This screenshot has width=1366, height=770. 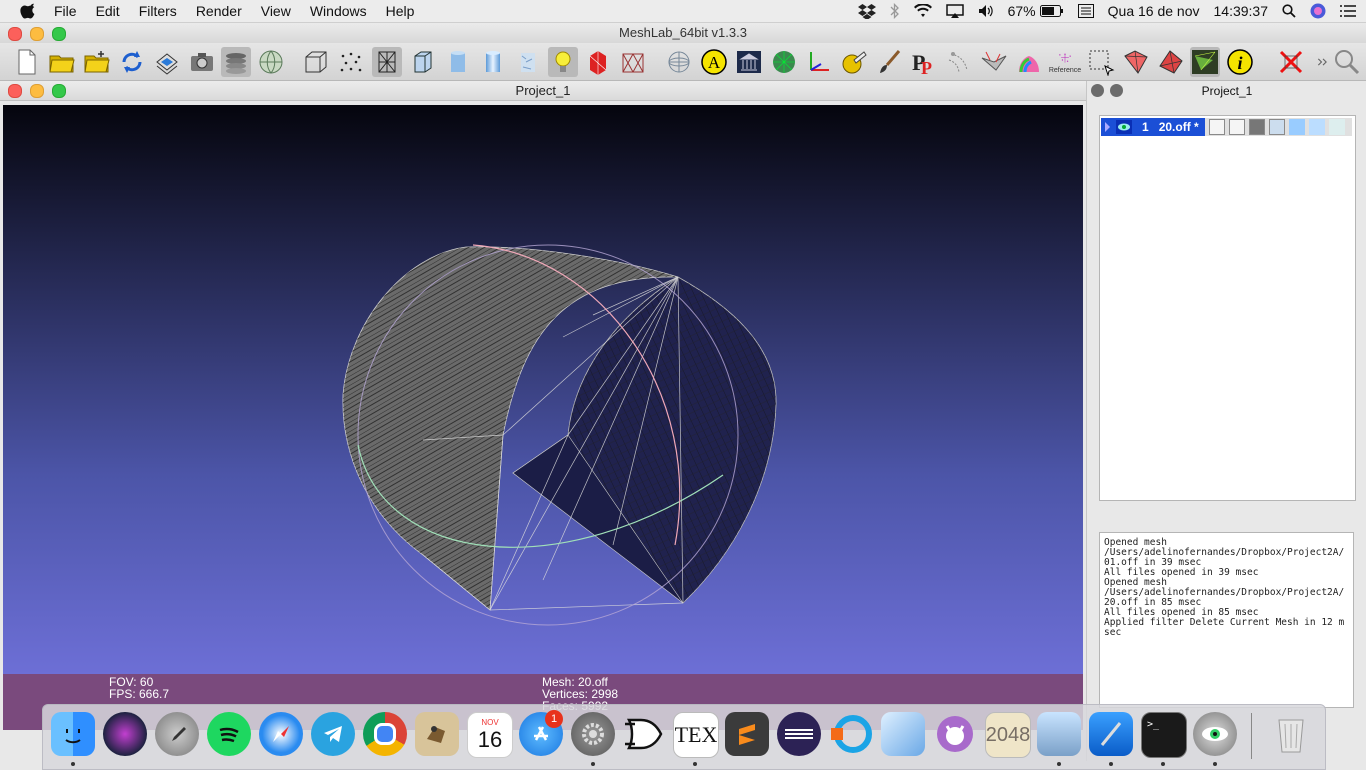 What do you see at coordinates (1289, 11) in the screenshot?
I see `spotlight-icon` at bounding box center [1289, 11].